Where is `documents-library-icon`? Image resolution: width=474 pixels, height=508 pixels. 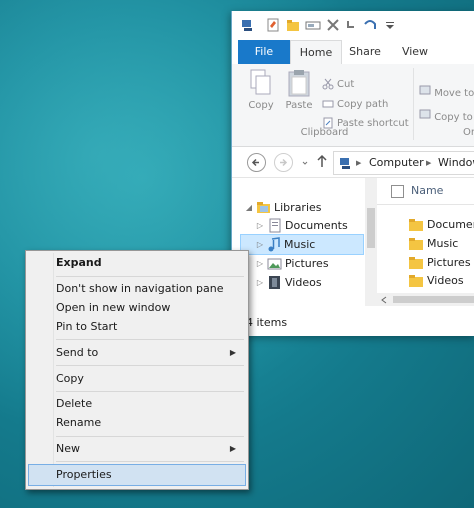
documents-library-icon is located at coordinates (275, 225).